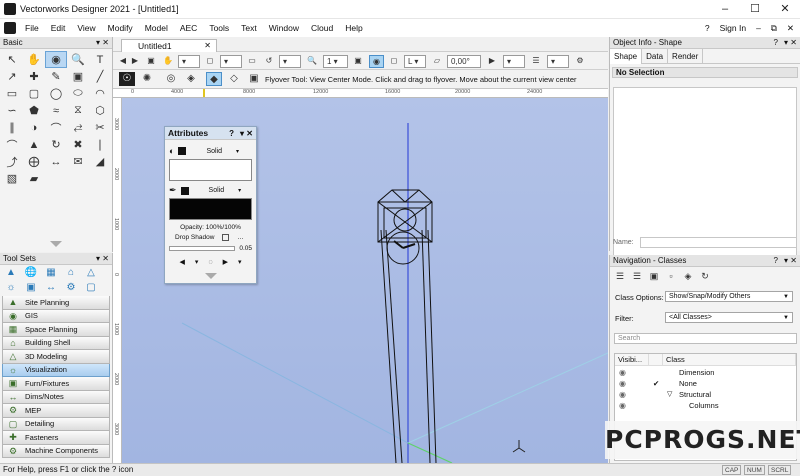 The height and width of the screenshot is (476, 800). What do you see at coordinates (312, 61) in the screenshot?
I see `zoom-lens-icon: 🔍` at bounding box center [312, 61].